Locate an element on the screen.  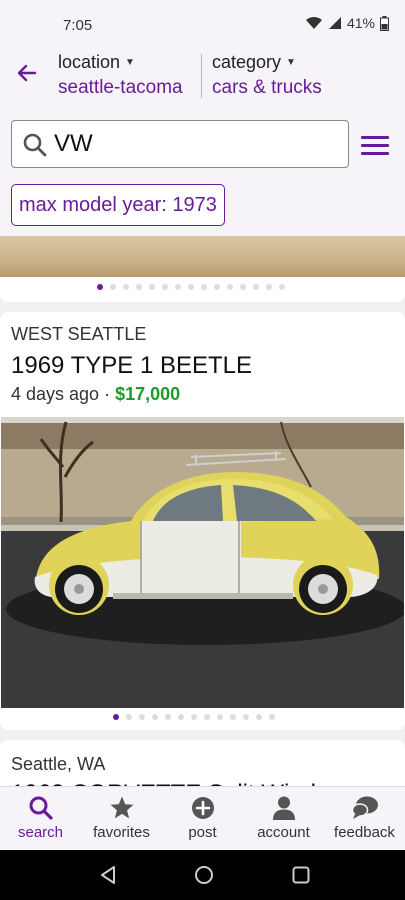
listing-price: $17,000 is located at coordinates (148, 394).